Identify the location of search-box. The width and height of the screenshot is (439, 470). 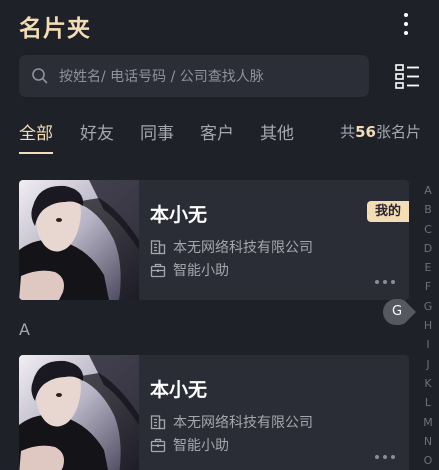
(194, 77).